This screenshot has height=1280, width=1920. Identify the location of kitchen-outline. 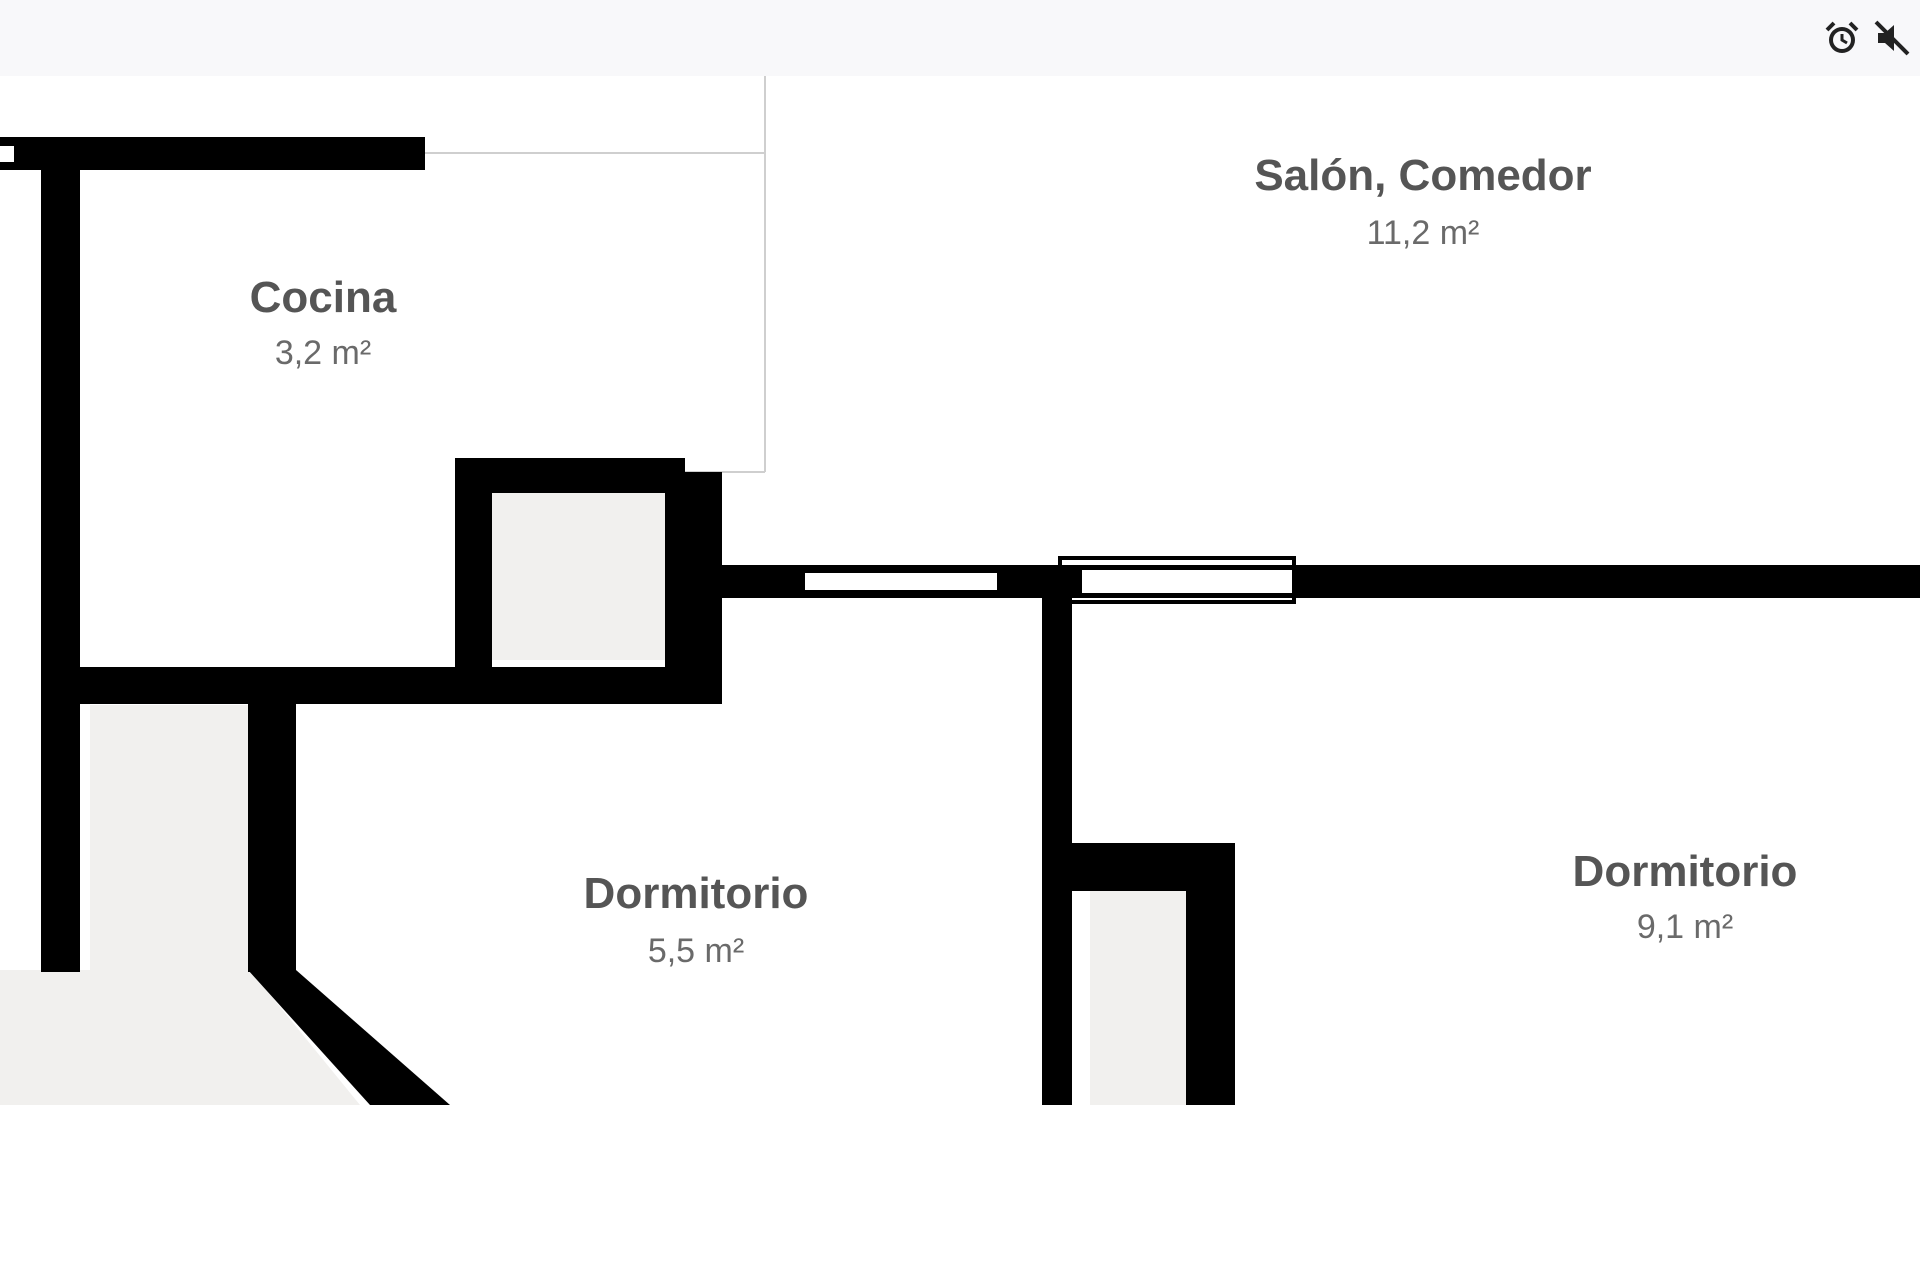
(593, 274).